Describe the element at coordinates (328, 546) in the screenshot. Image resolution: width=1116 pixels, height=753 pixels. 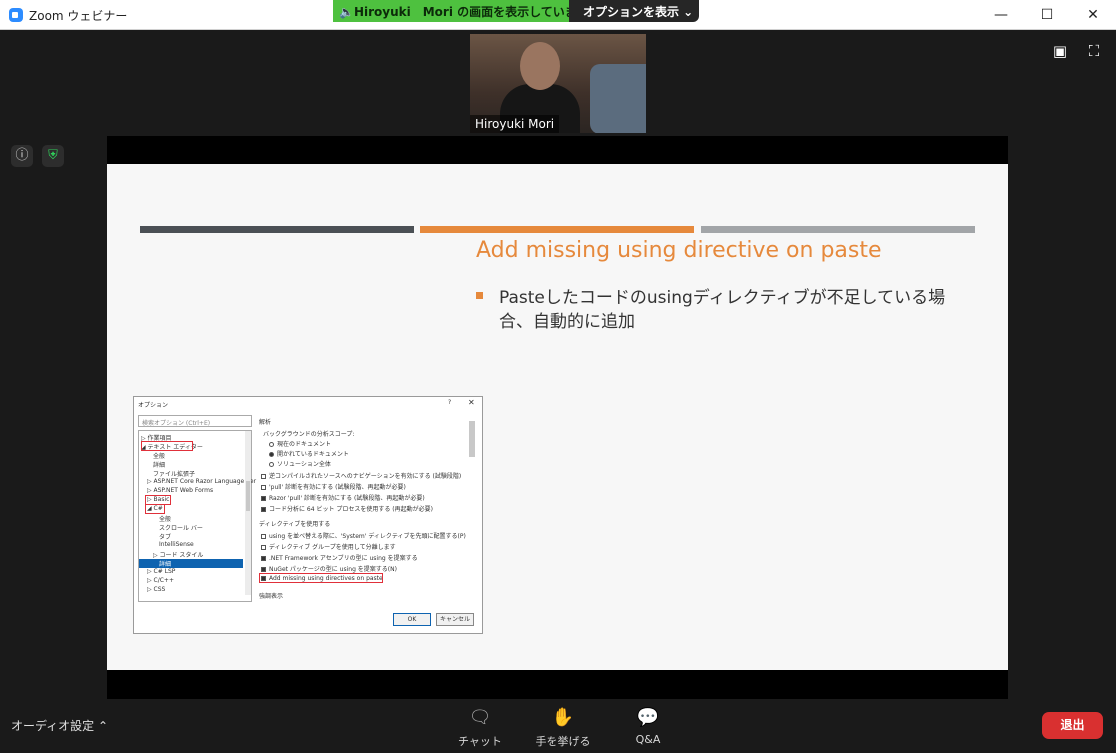
I see `checkbox-option: ディレクティブ グループを使用して分離します` at that location.